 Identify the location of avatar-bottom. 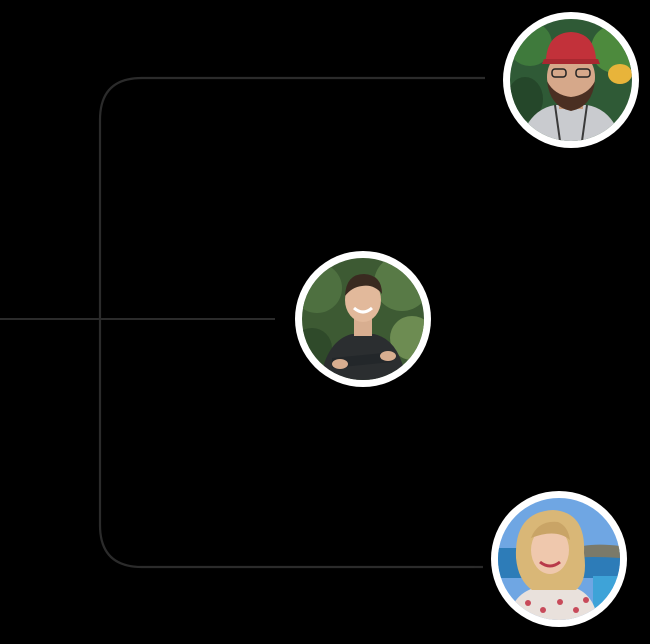
(559, 559).